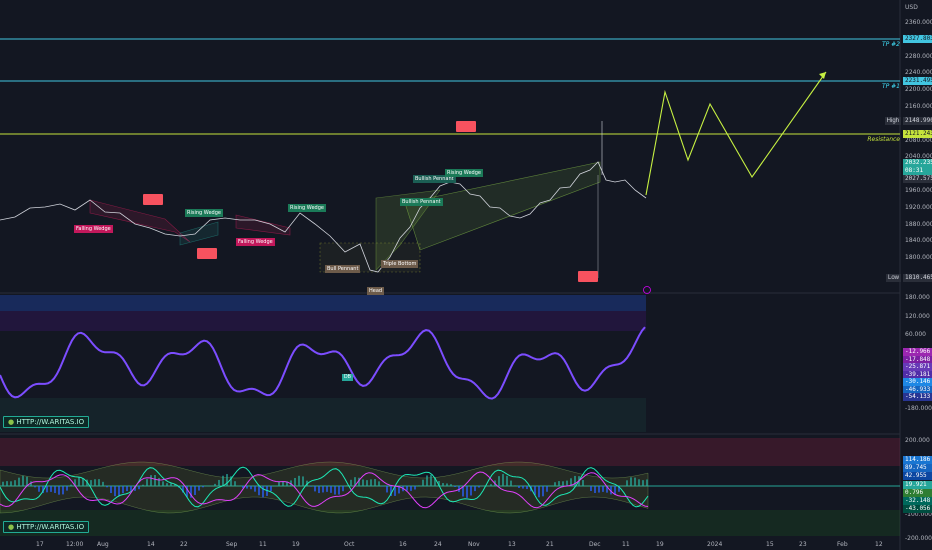  I want to click on time-axis-tick: 2024, so click(715, 544).